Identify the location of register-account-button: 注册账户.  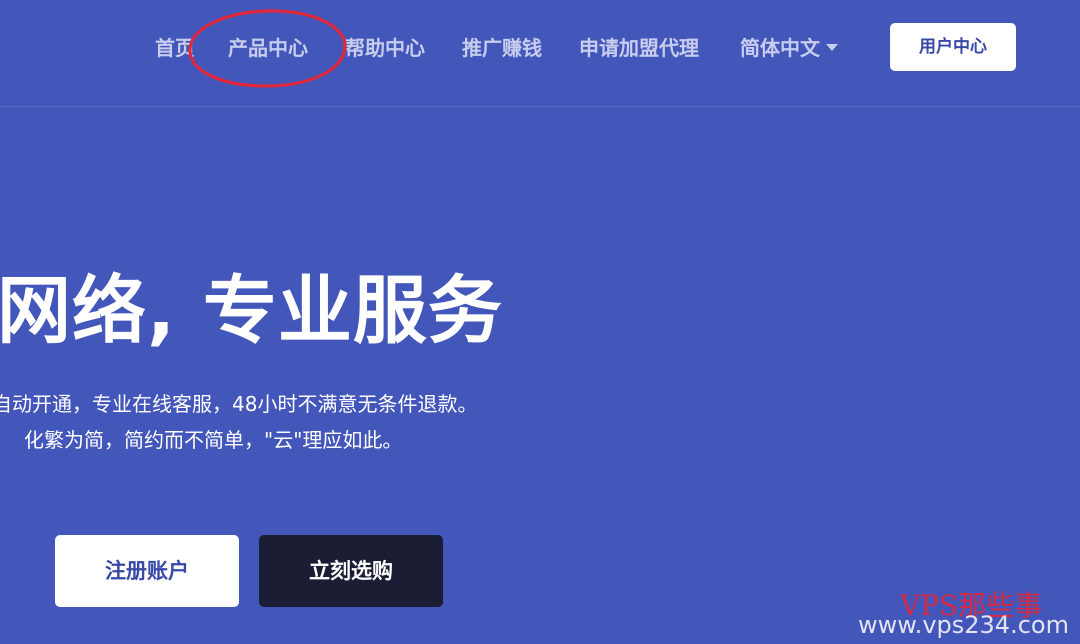
(147, 571).